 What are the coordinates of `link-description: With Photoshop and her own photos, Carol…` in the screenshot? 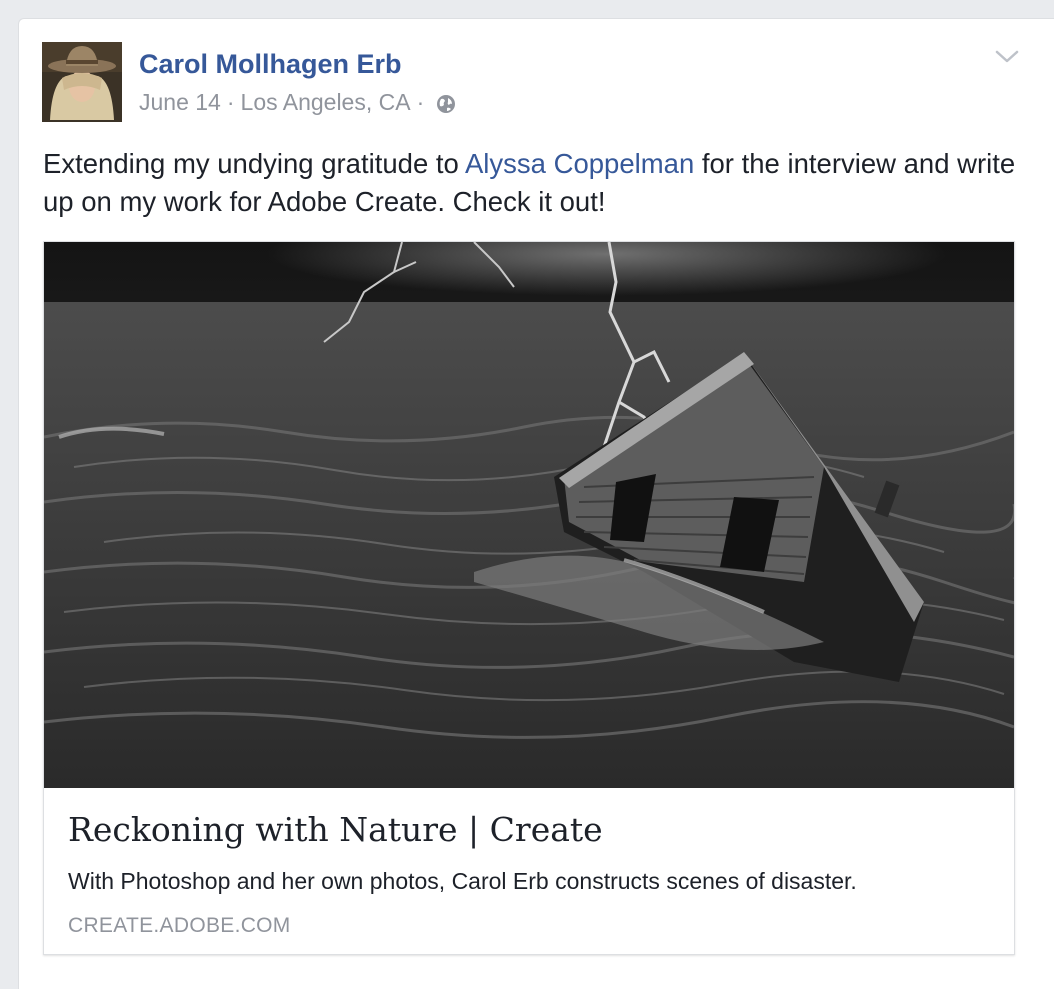 It's located at (462, 881).